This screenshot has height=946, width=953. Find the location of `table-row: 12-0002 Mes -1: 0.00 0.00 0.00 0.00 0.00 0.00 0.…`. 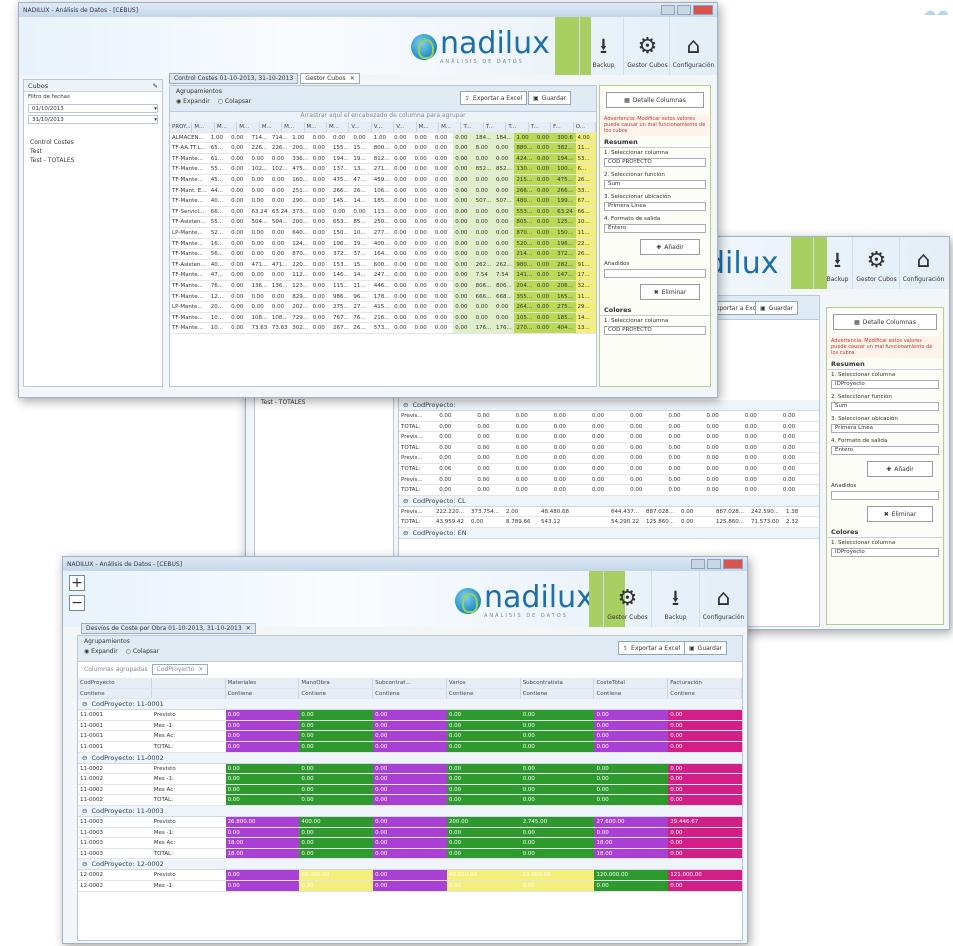

table-row: 12-0002 Mes -1: 0.00 0.00 0.00 0.00 0.00 0.00 0.… is located at coordinates (410, 886).